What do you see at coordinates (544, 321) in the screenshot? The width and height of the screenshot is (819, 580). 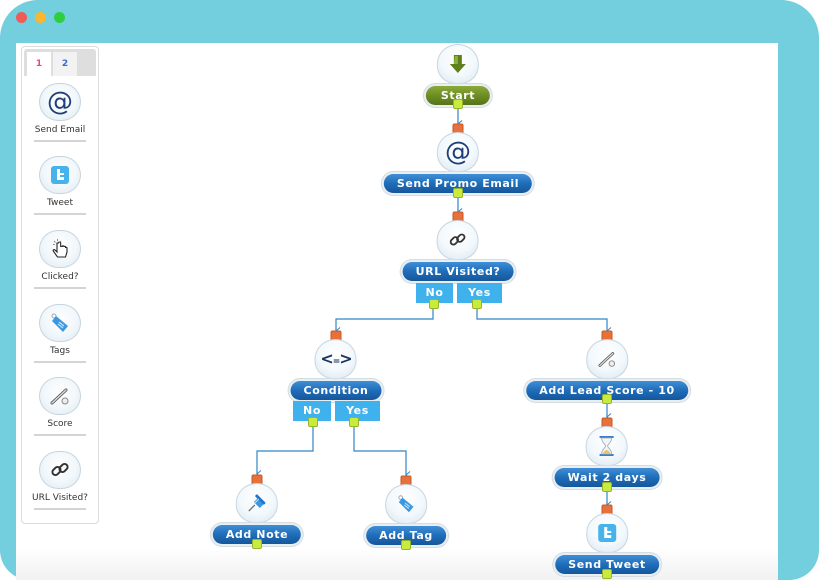 I see `wire-yes-to-score` at bounding box center [544, 321].